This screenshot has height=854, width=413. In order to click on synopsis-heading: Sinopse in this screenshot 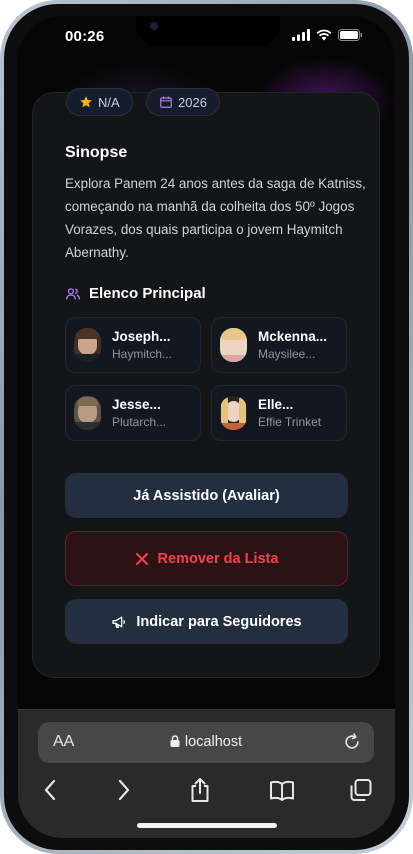, I will do `click(96, 152)`.